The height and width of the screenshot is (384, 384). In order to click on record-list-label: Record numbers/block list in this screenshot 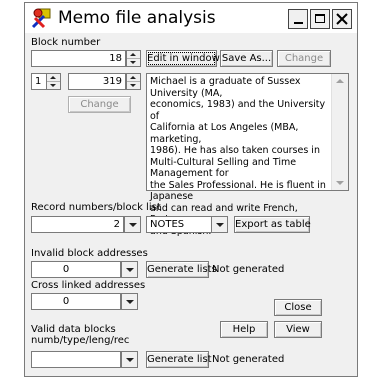, I will do `click(96, 207)`.